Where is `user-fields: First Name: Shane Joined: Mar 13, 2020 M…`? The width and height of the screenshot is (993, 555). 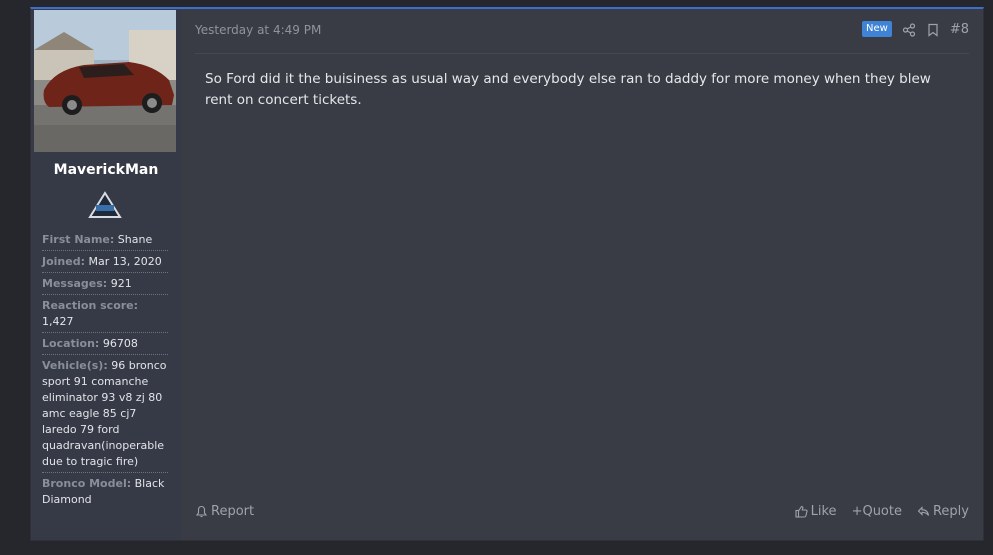
user-fields: First Name: Shane Joined: Mar 13, 2020 M… is located at coordinates (105, 371).